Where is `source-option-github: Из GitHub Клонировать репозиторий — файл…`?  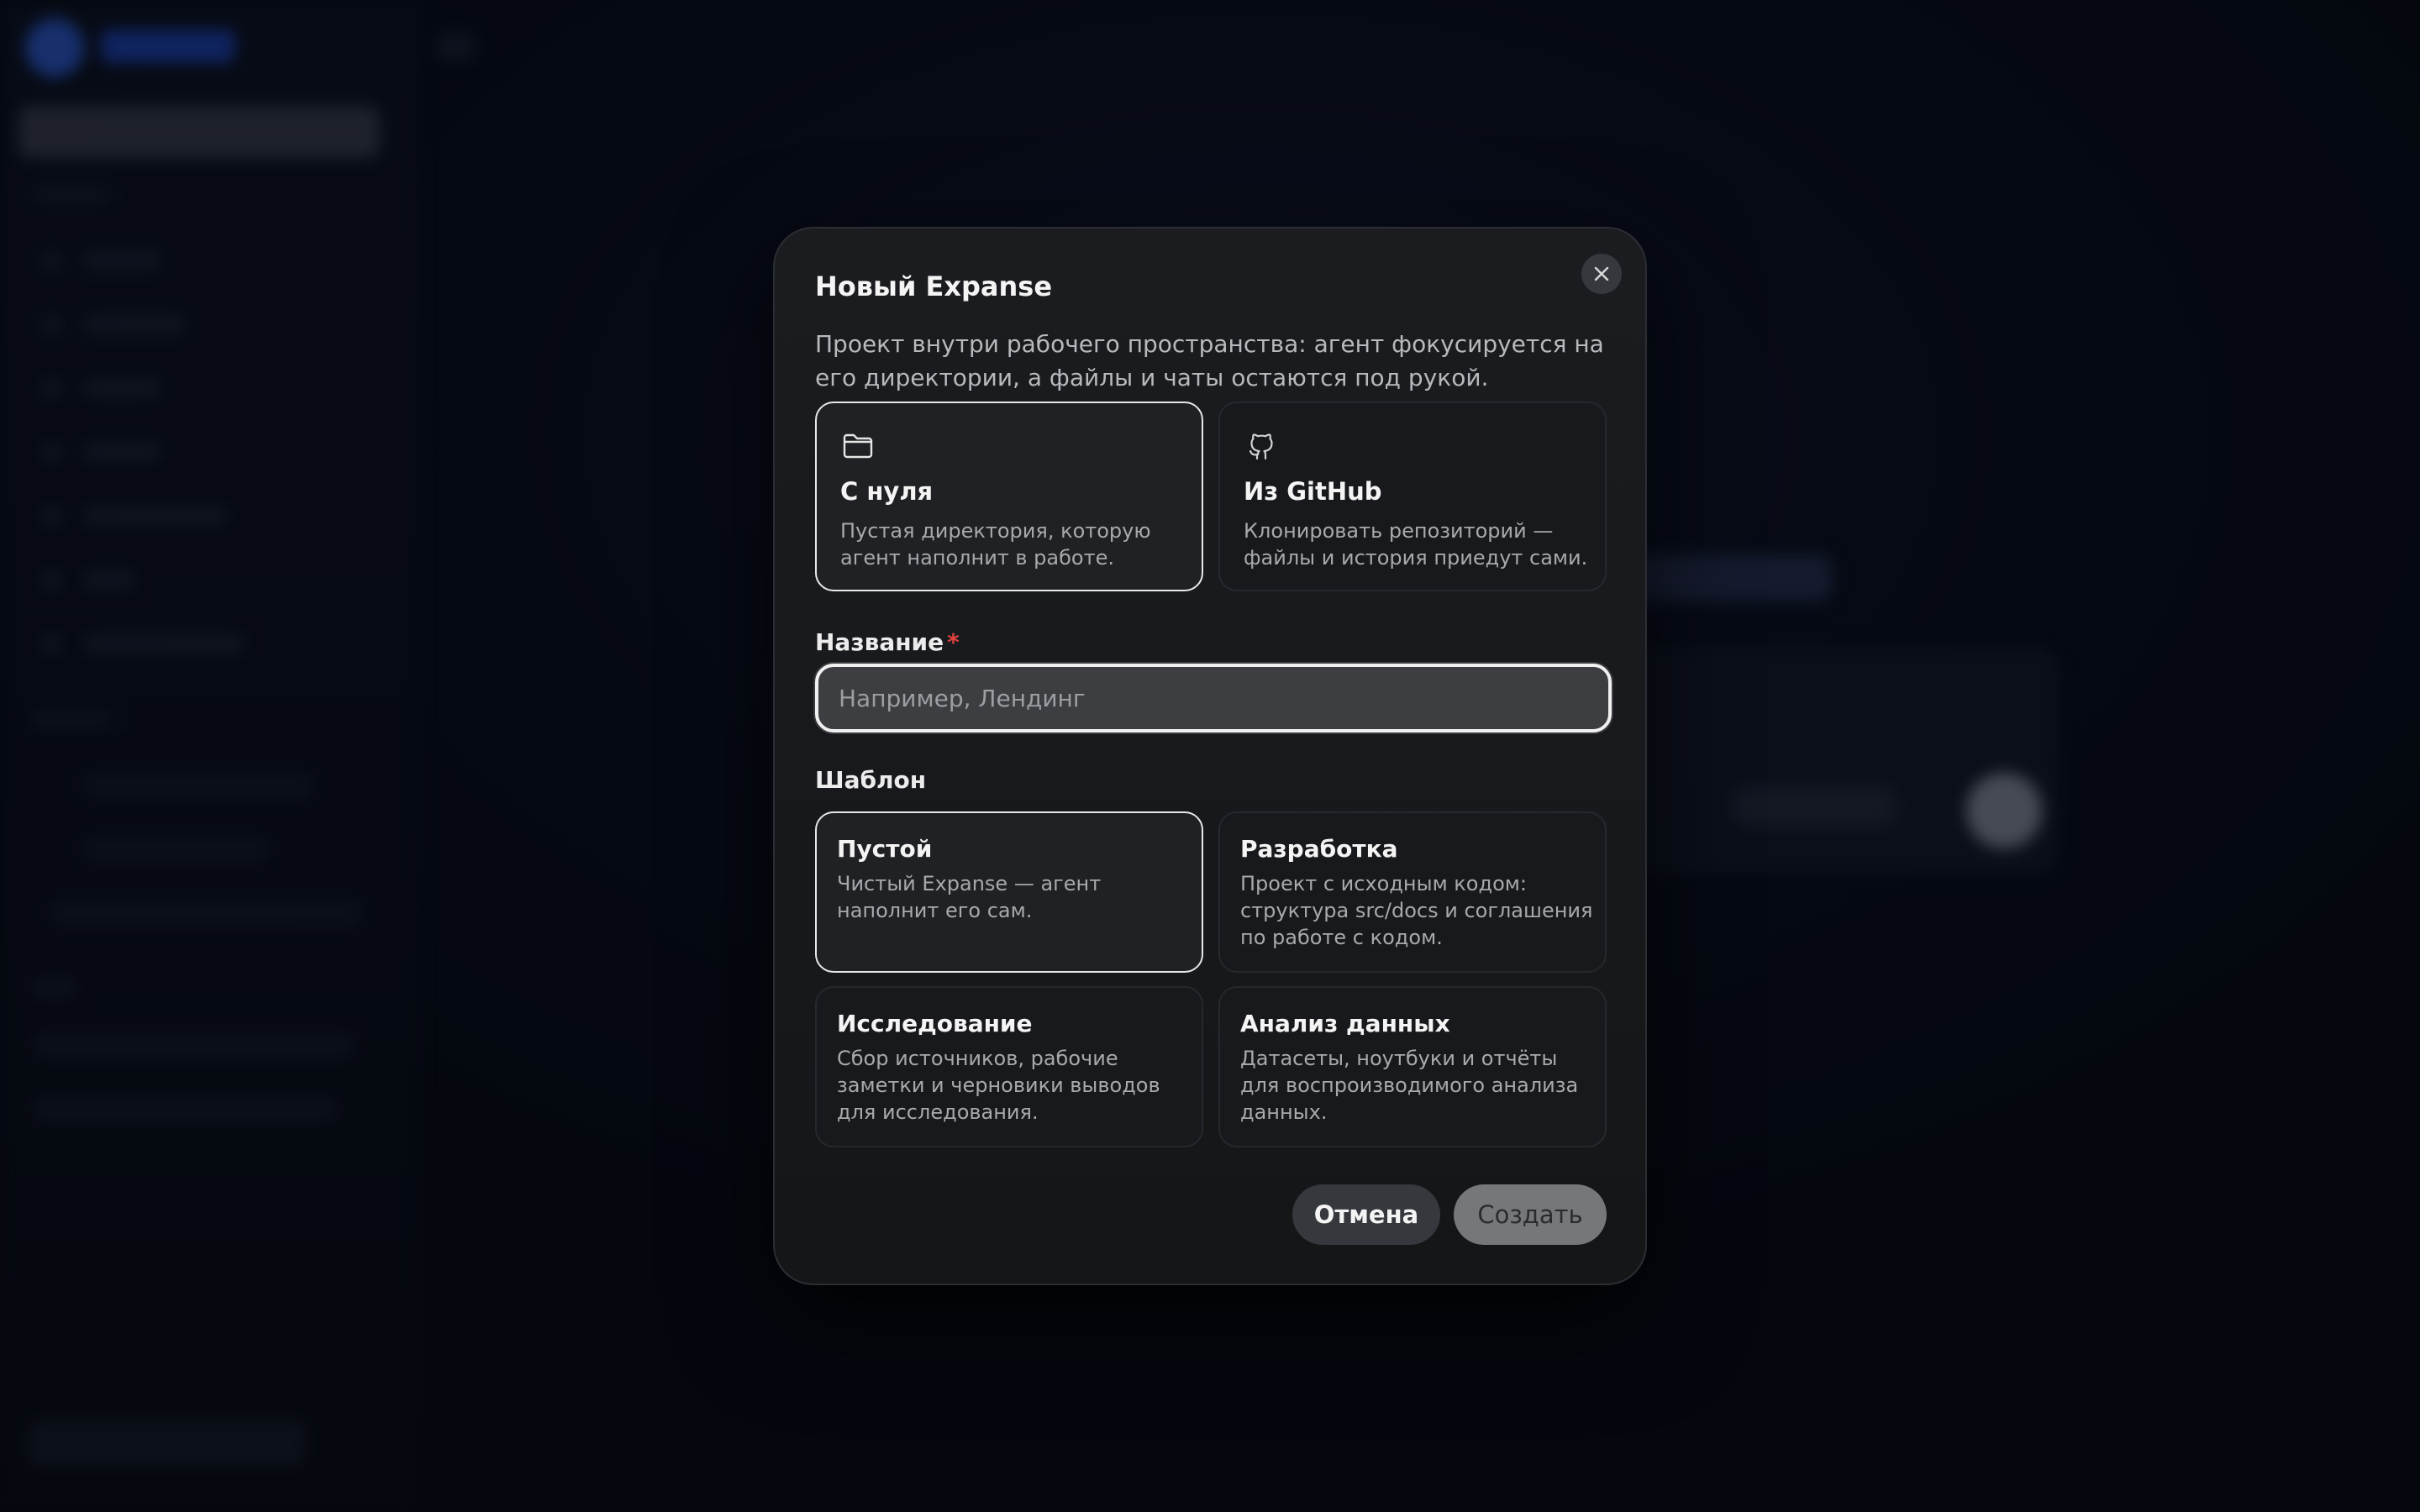
source-option-github: Из GitHub Клонировать репозиторий — файл… is located at coordinates (1412, 496).